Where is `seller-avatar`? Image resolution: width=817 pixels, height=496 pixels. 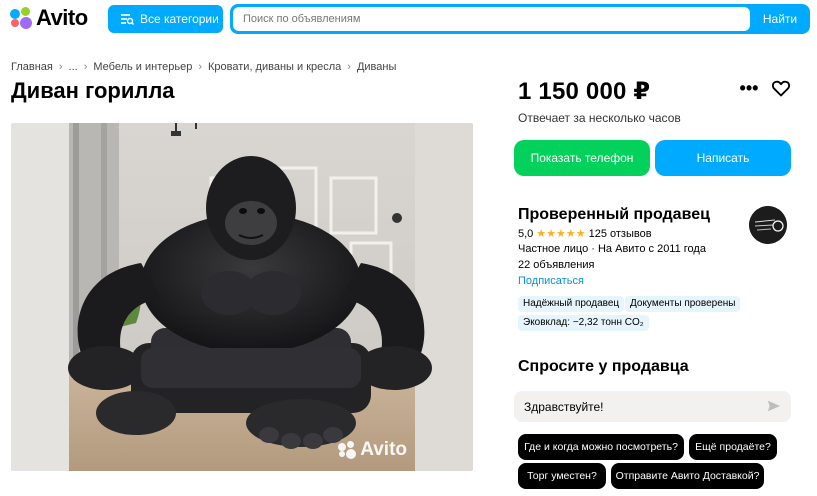
seller-avatar is located at coordinates (768, 225).